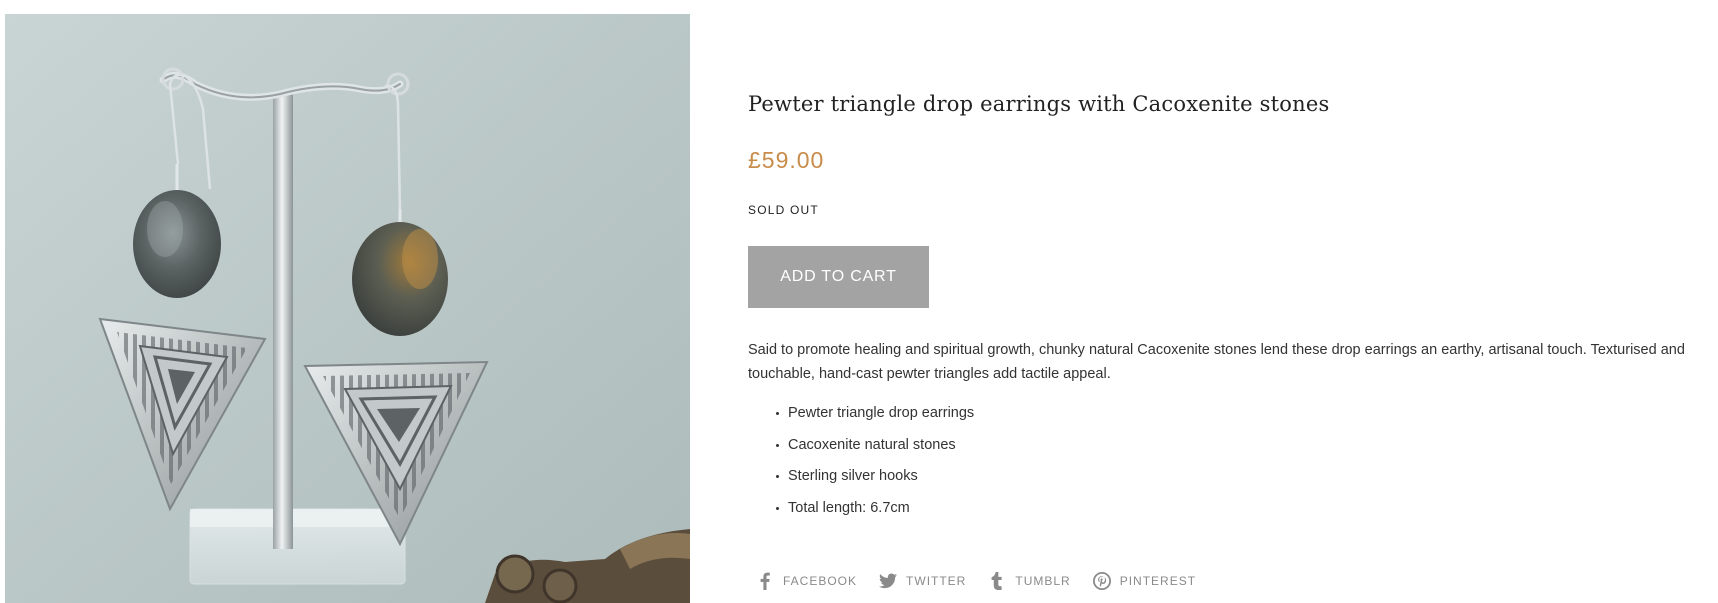 Image resolution: width=1718 pixels, height=603 pixels. I want to click on share-links: FACEBOOK TWITTER TUMBLR PINTEREST, so click(987, 581).